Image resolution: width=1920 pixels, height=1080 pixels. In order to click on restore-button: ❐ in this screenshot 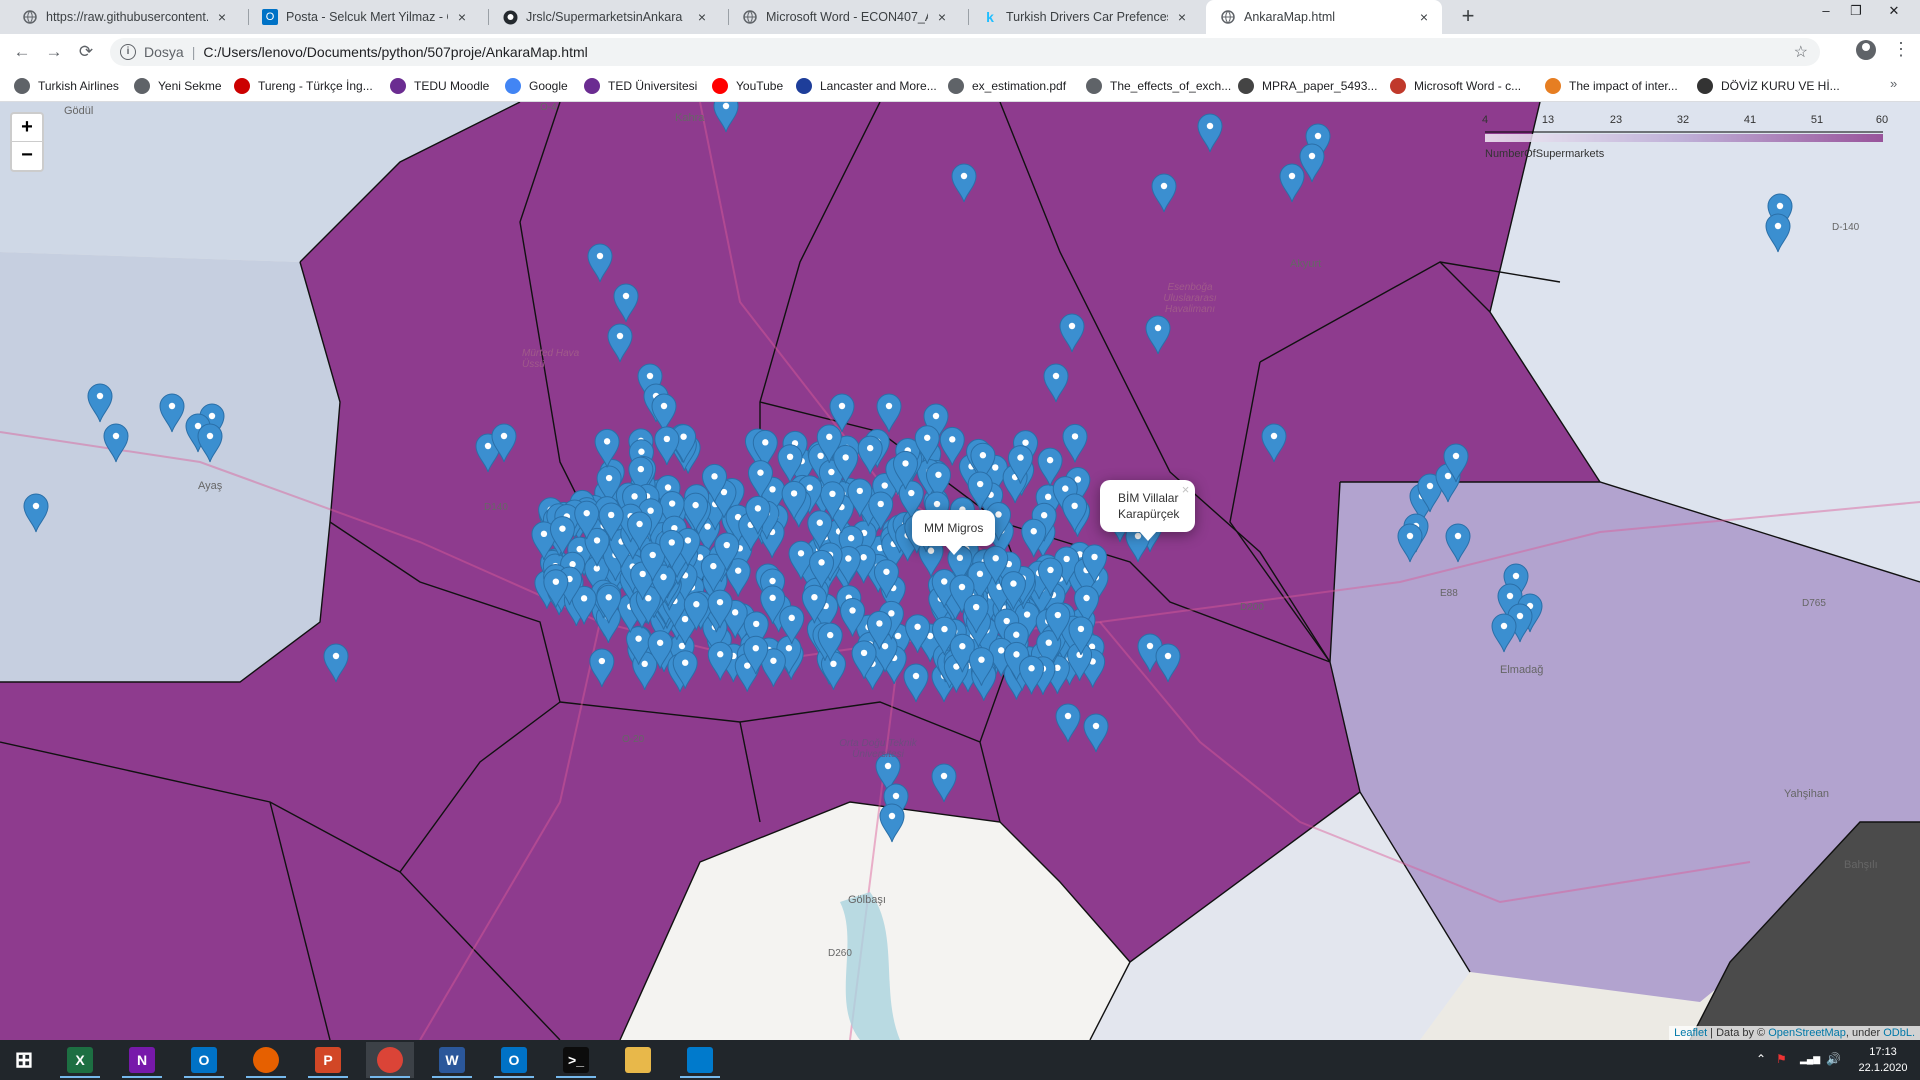, I will do `click(1856, 11)`.